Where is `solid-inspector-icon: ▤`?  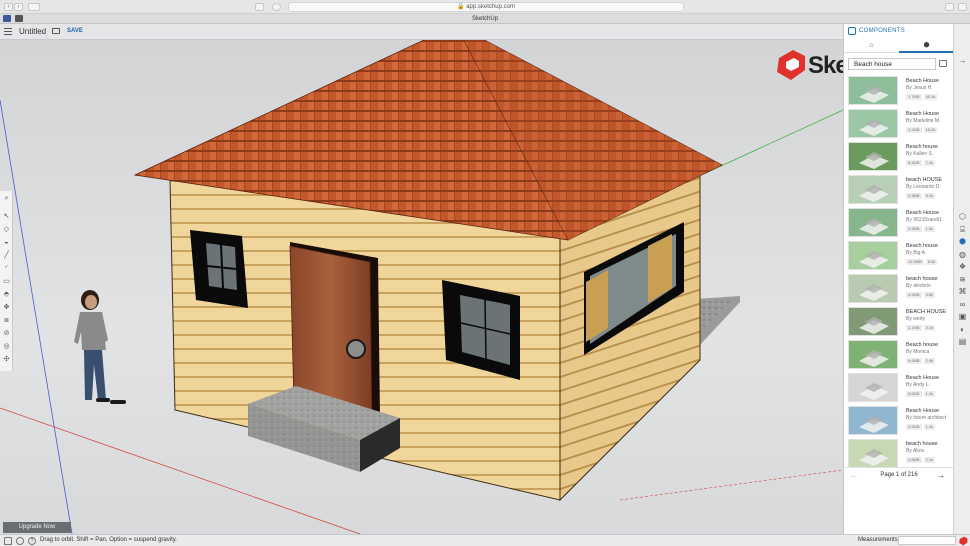
solid-inspector-icon: ▤ is located at coordinates (962, 341).